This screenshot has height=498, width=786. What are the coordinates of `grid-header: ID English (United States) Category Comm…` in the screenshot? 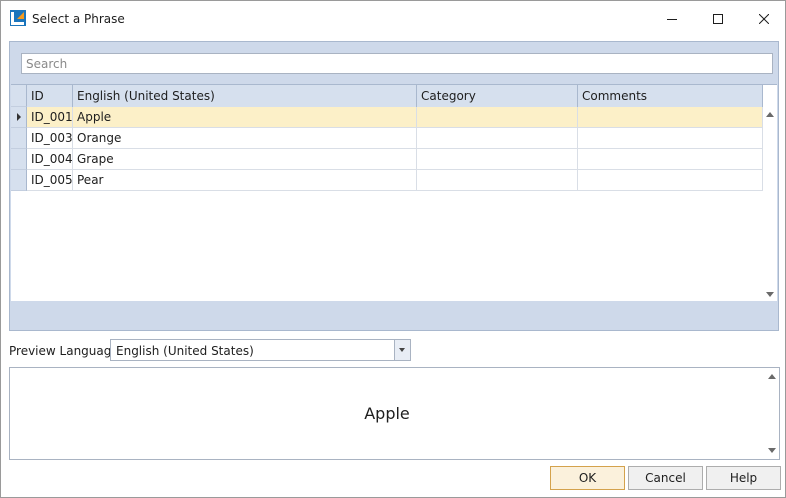 It's located at (387, 96).